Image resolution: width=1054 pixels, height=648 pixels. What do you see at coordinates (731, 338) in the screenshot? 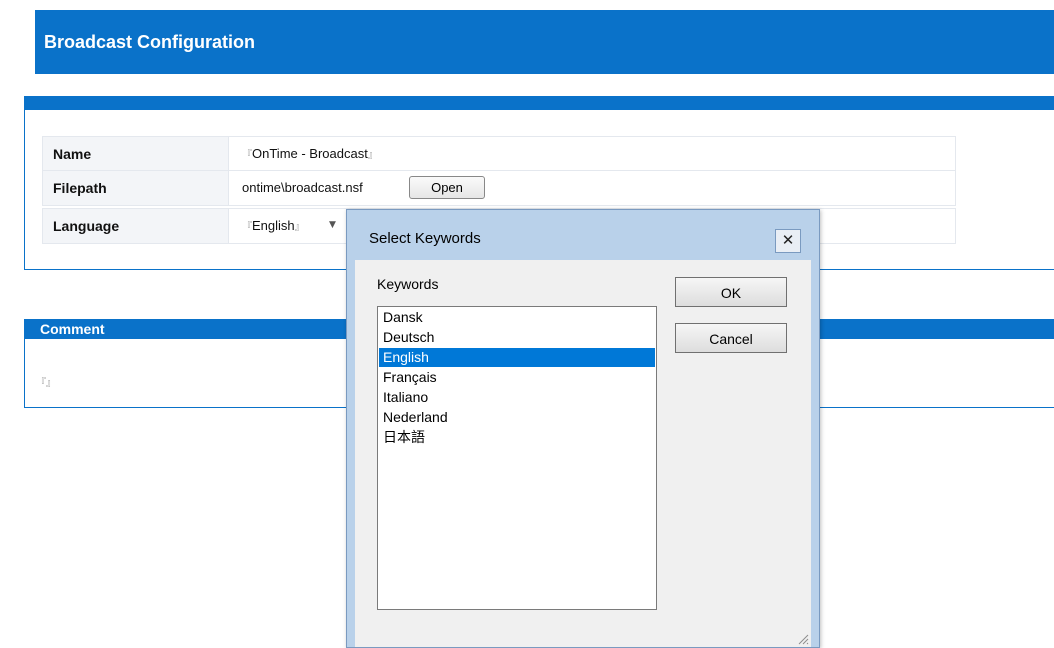
I see `cancel-button: Cancel` at bounding box center [731, 338].